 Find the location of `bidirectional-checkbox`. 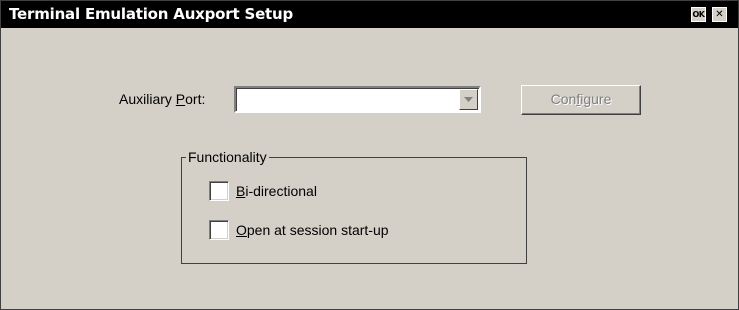

bidirectional-checkbox is located at coordinates (219, 191).